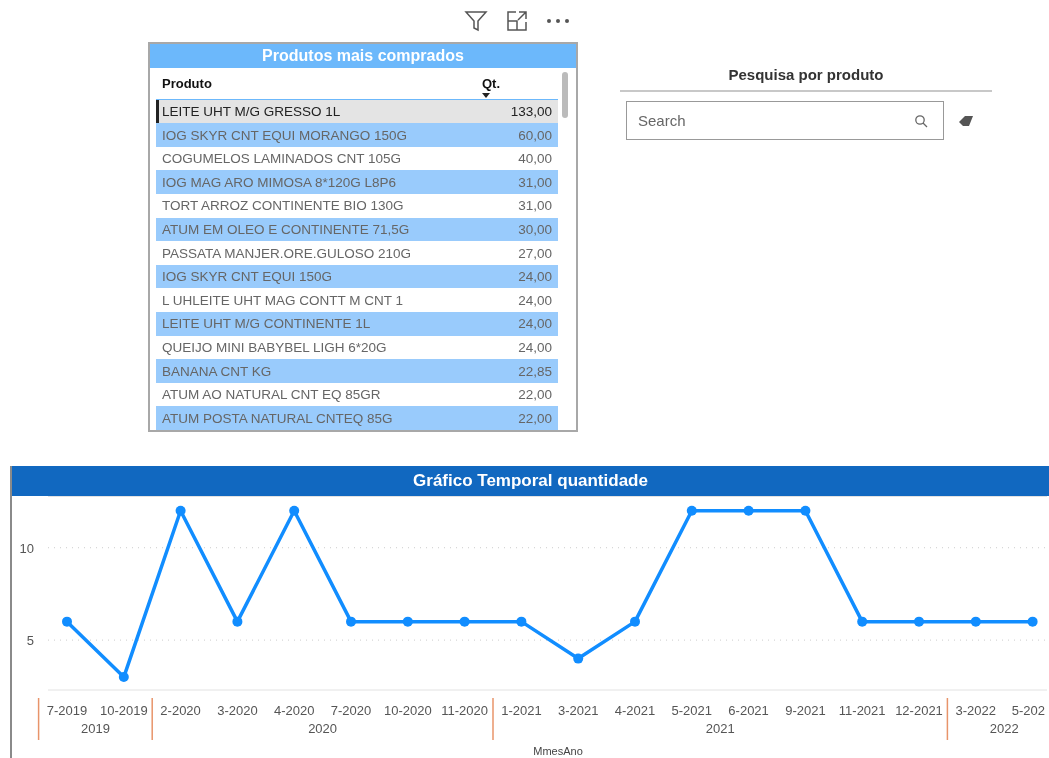  What do you see at coordinates (635, 710) in the screenshot?
I see `axis-label: 4-2021` at bounding box center [635, 710].